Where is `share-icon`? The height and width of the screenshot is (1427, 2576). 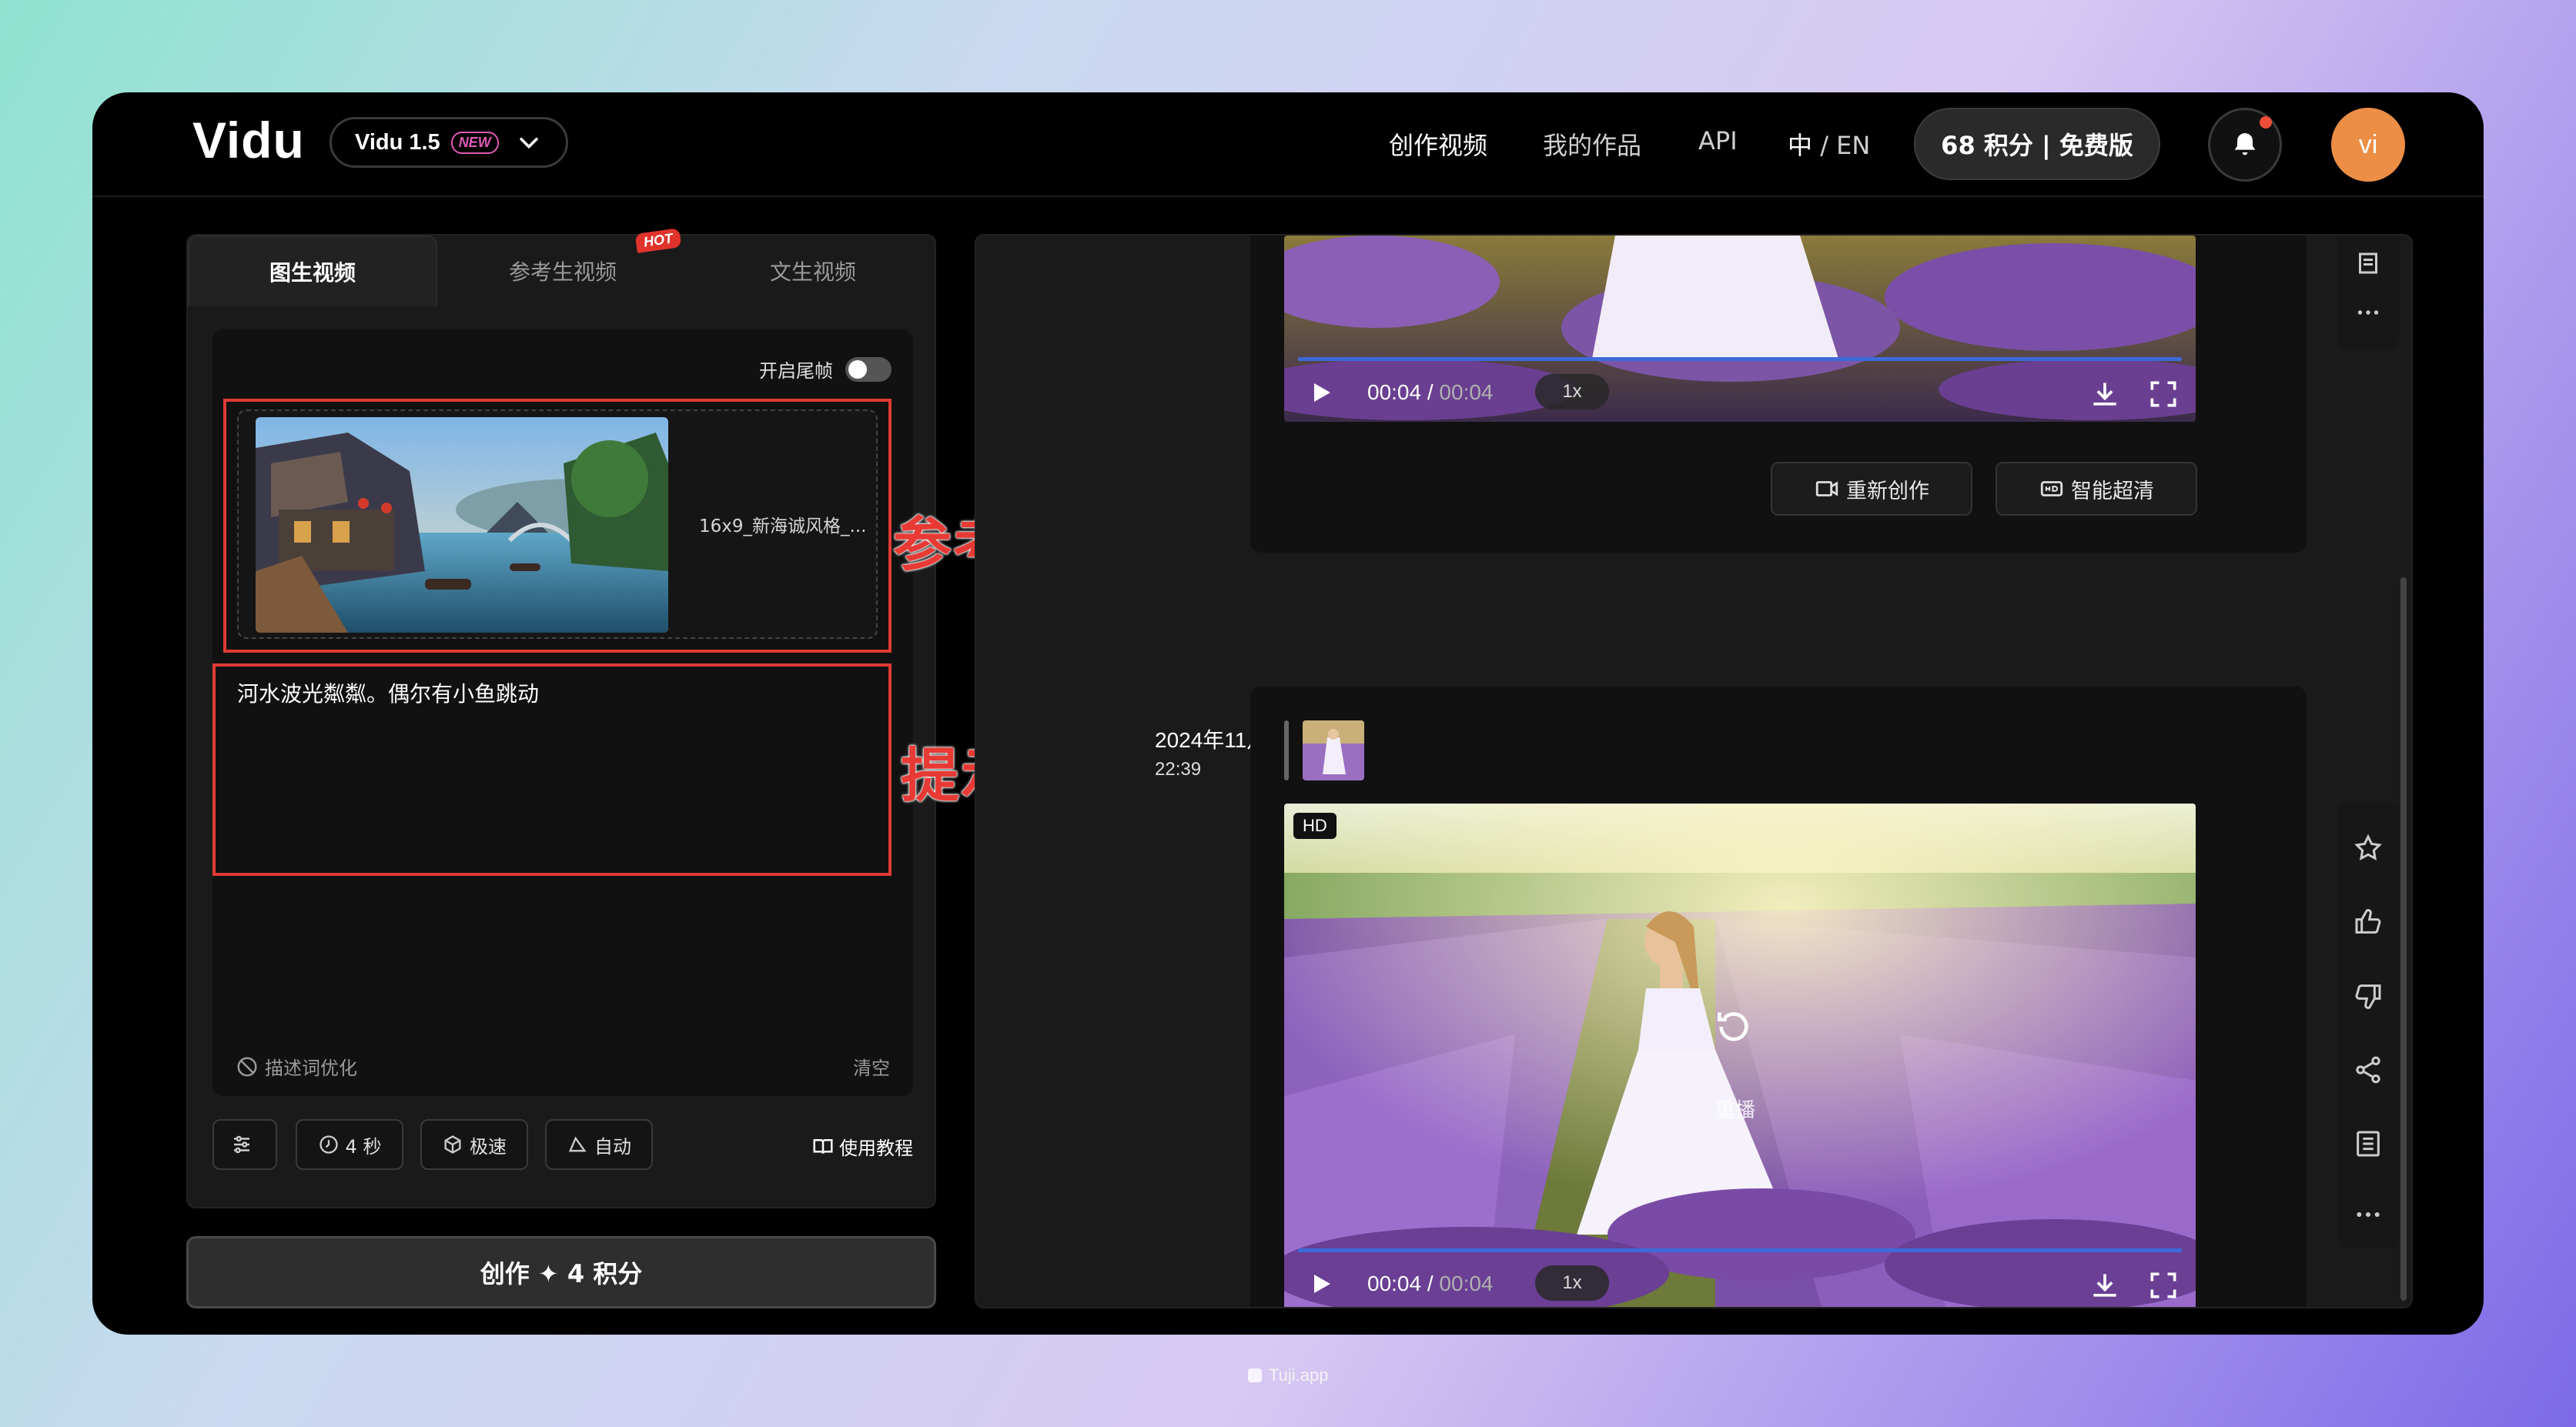
share-icon is located at coordinates (2368, 1070).